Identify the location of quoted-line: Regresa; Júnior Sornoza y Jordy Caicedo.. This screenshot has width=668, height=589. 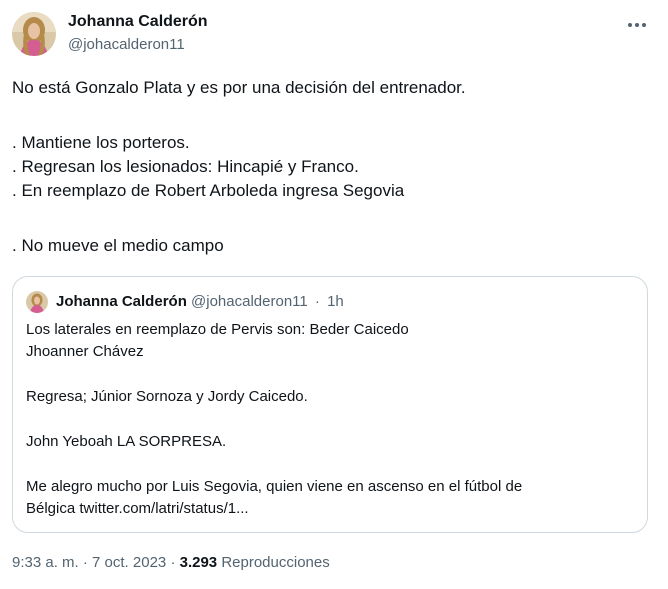
(167, 396).